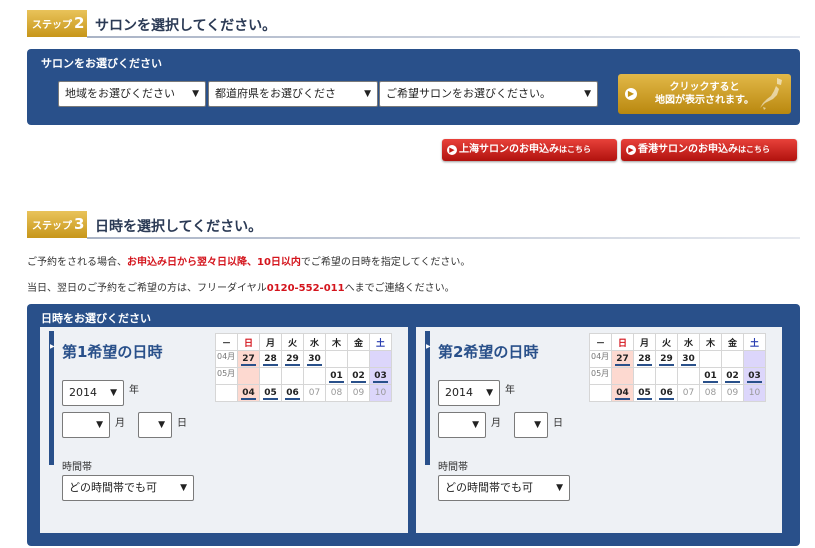 The image size is (815, 548). I want to click on step3-badge: ステップ 3, so click(57, 224).